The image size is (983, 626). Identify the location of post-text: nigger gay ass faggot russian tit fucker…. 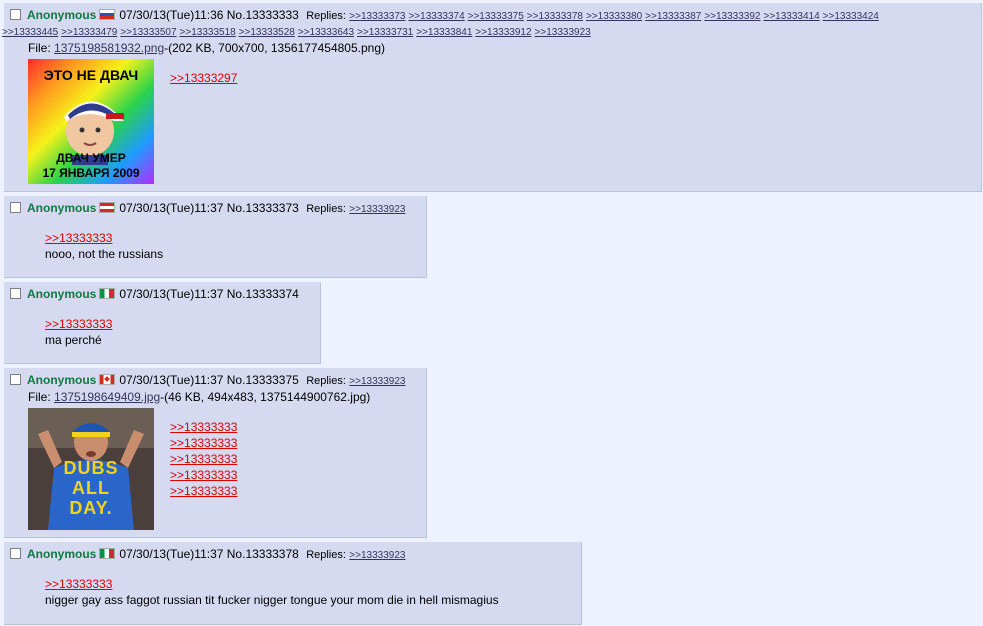
(272, 600).